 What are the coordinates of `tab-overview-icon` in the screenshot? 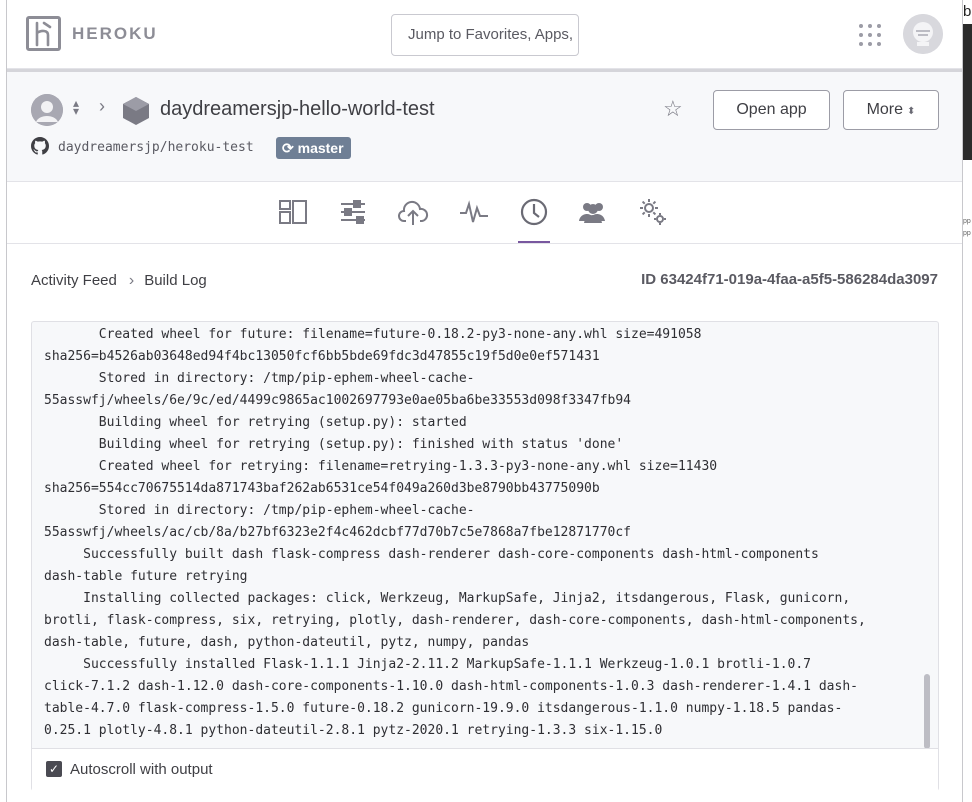 It's located at (293, 212).